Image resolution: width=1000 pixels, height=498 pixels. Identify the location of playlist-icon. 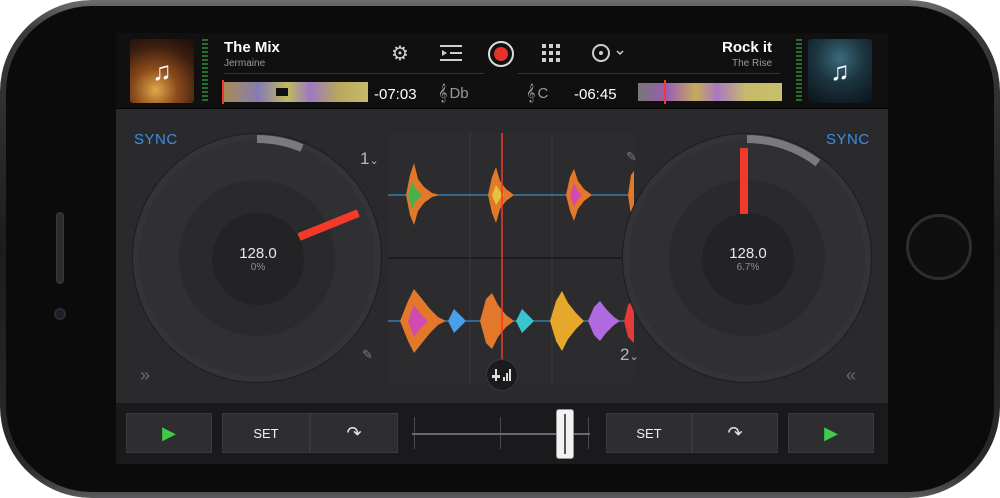
(451, 53).